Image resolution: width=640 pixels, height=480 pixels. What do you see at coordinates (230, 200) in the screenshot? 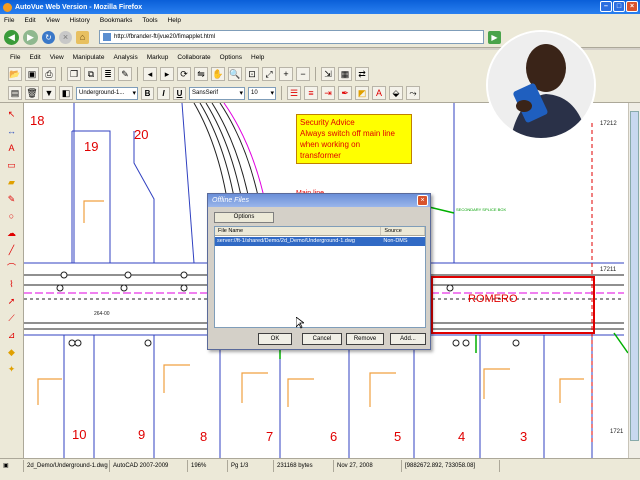
I see `dialog-title: Offline Files` at bounding box center [230, 200].